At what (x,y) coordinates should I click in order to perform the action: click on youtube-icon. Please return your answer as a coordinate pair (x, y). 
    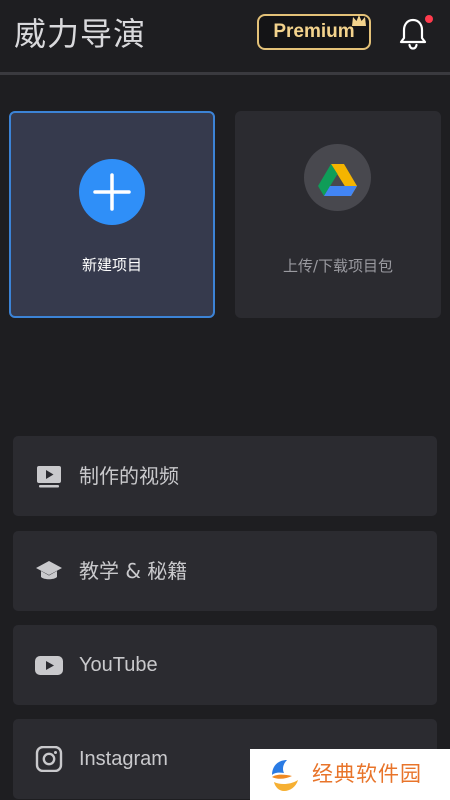
    Looking at the image, I should click on (49, 665).